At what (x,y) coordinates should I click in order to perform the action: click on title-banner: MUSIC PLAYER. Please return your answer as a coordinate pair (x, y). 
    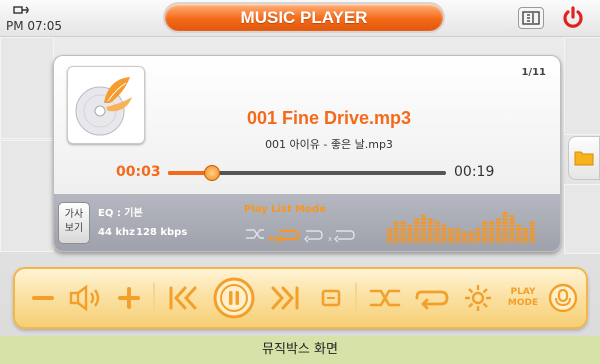
    Looking at the image, I should click on (304, 17).